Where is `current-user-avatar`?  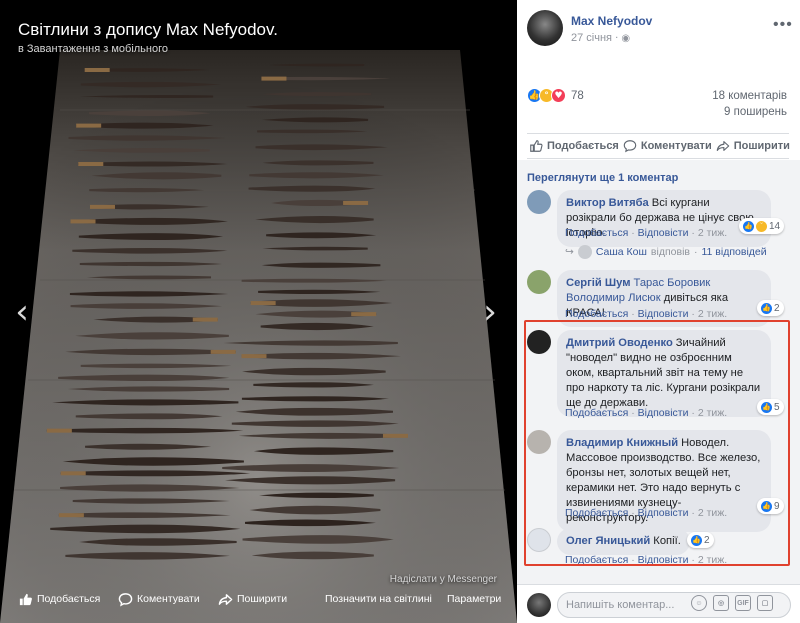
current-user-avatar is located at coordinates (539, 605).